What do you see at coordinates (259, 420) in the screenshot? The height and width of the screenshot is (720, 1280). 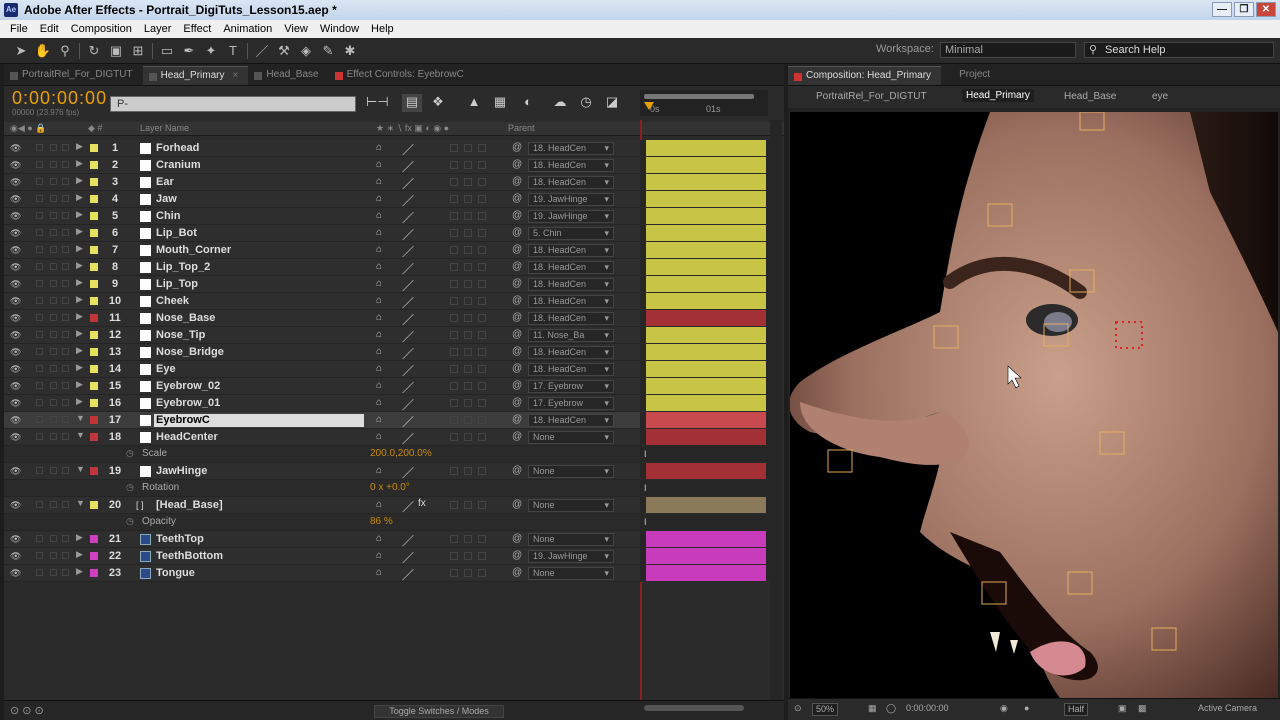 I see `layer-name: EyebrowC` at bounding box center [259, 420].